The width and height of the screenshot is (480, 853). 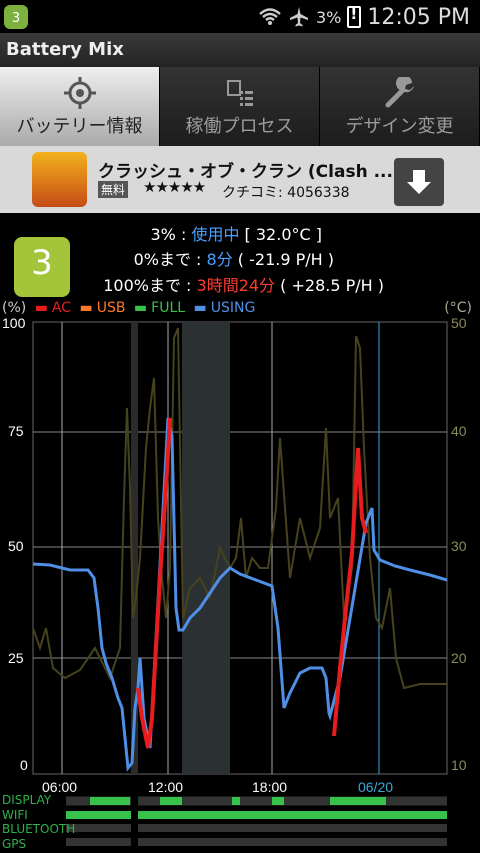 What do you see at coordinates (459, 658) in the screenshot?
I see `y2-tick-label: 20` at bounding box center [459, 658].